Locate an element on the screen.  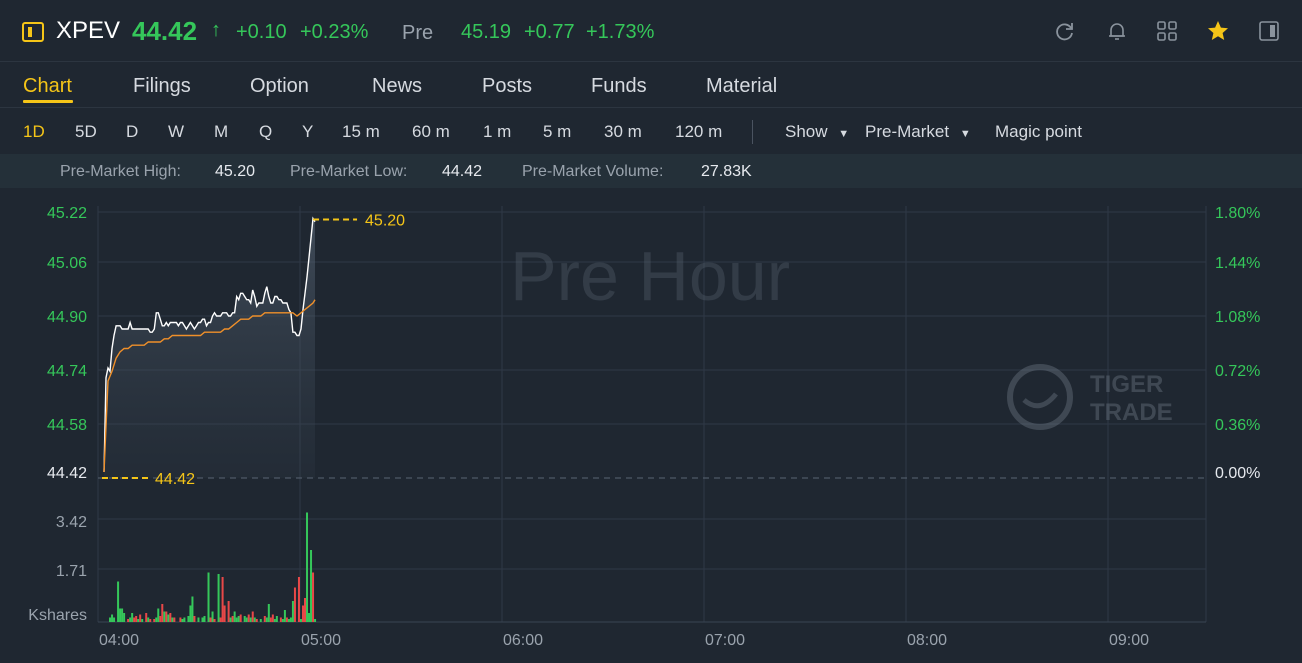
period-120m: 120 m is located at coordinates (698, 132).